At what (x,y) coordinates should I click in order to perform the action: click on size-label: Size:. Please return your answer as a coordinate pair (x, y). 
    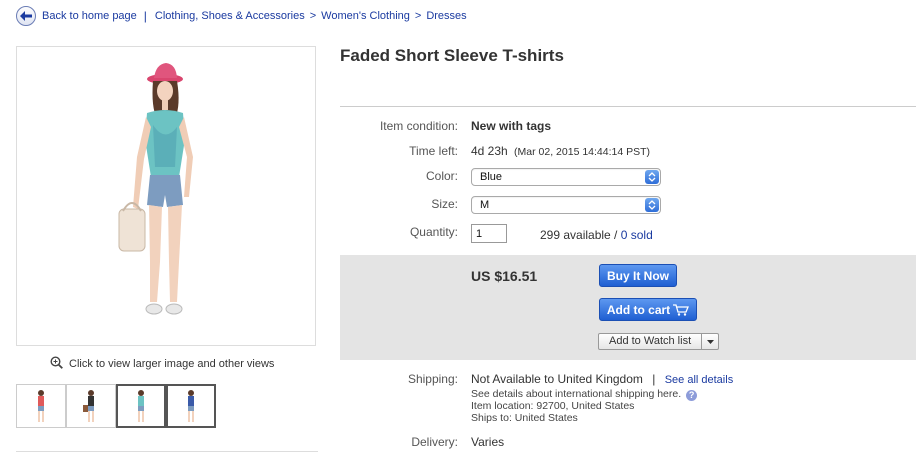
    Looking at the image, I should click on (444, 204).